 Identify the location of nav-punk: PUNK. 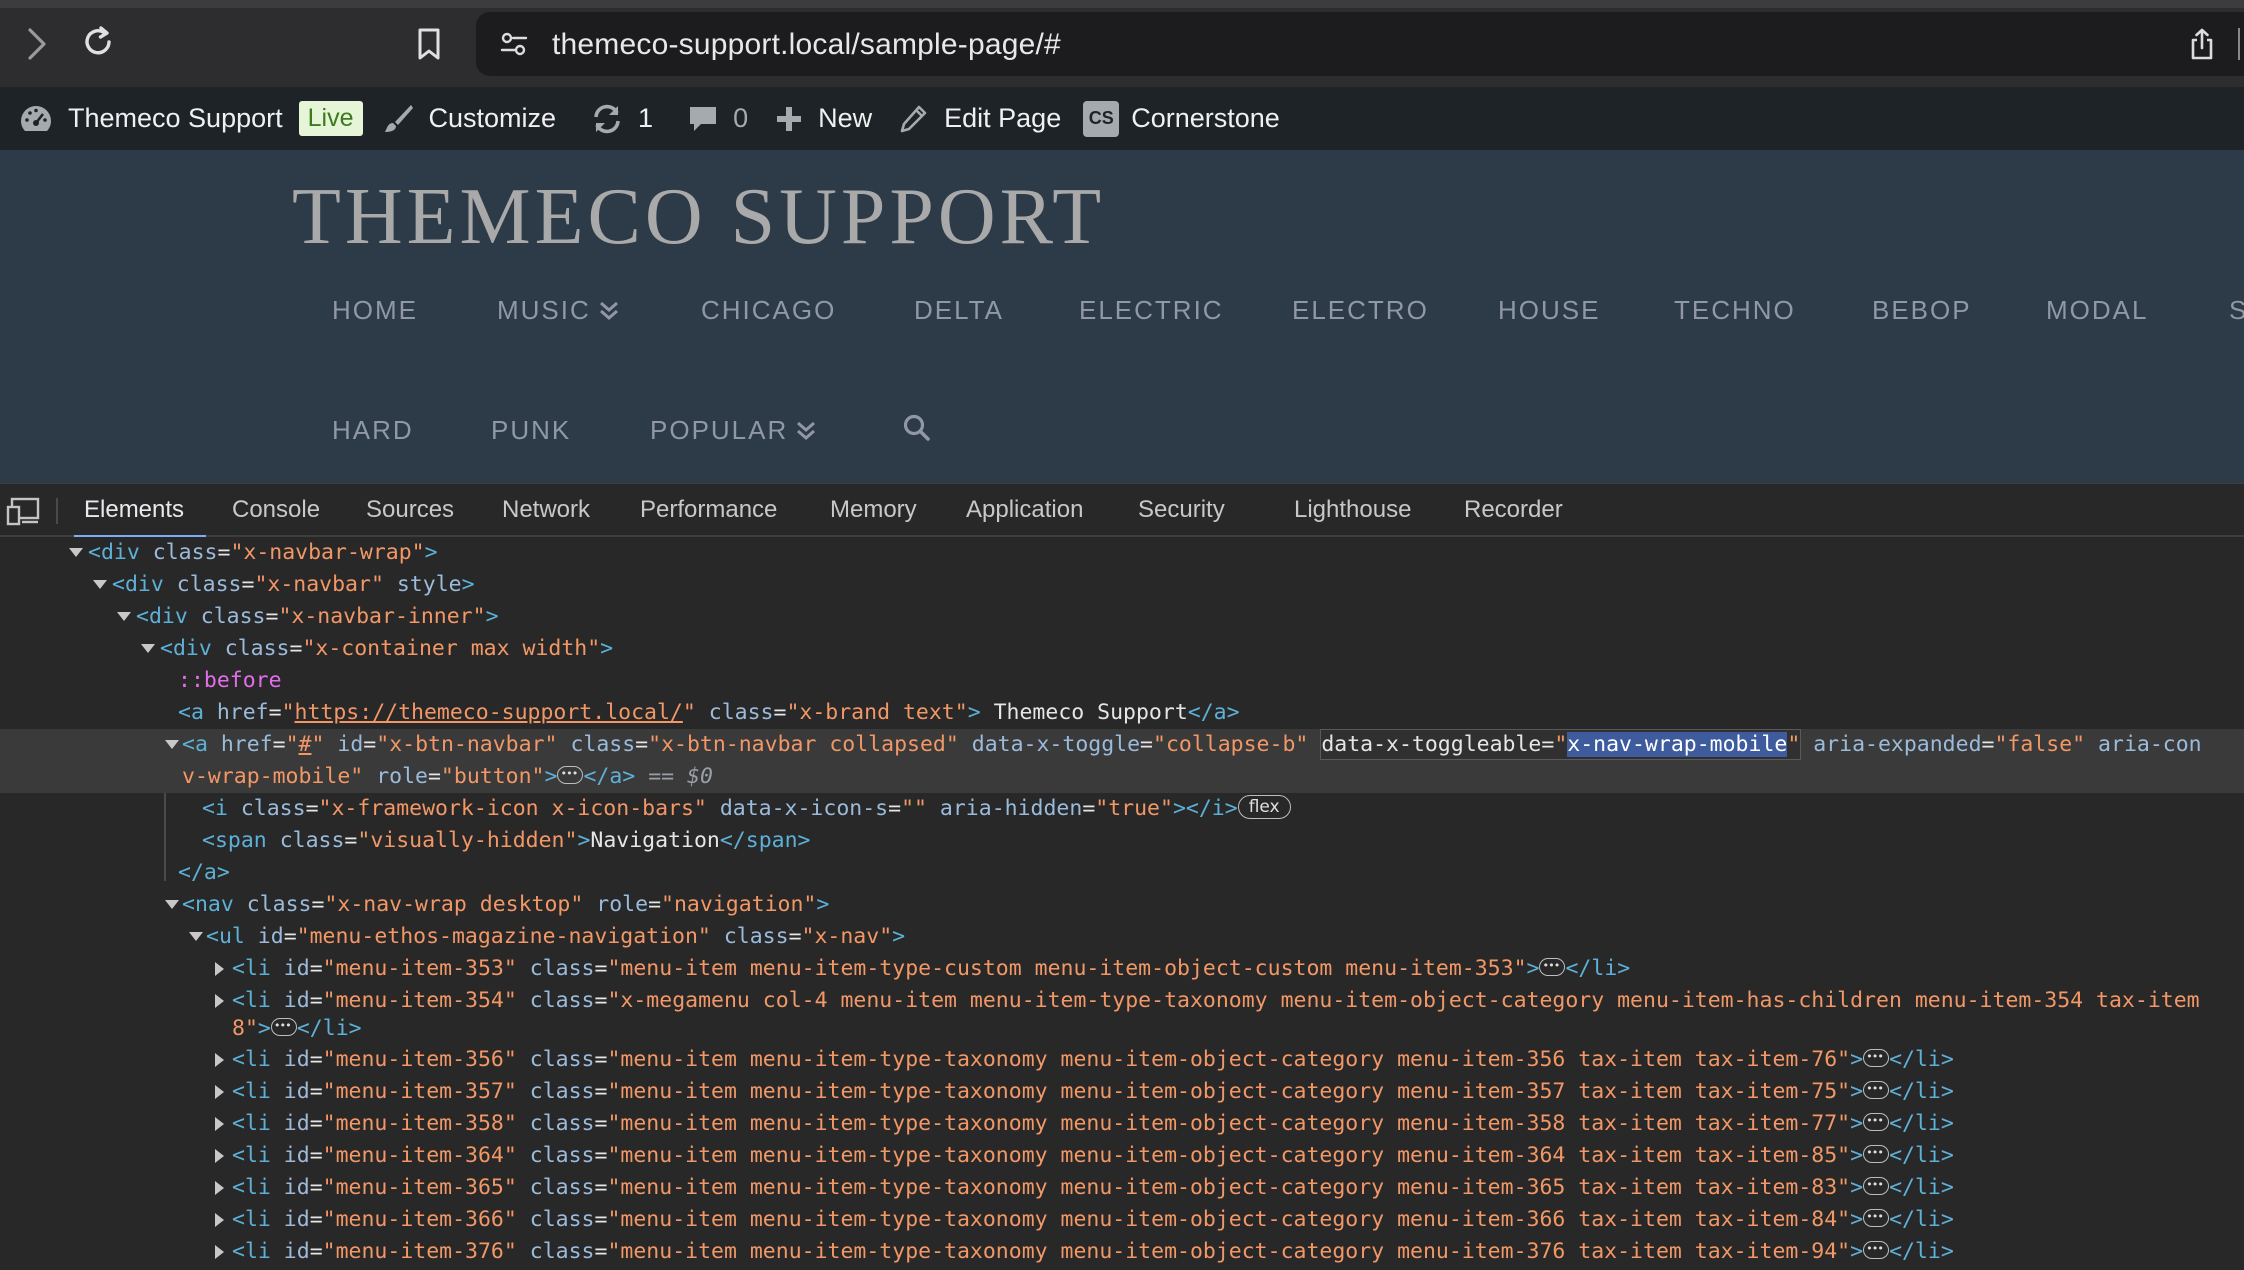
(531, 430).